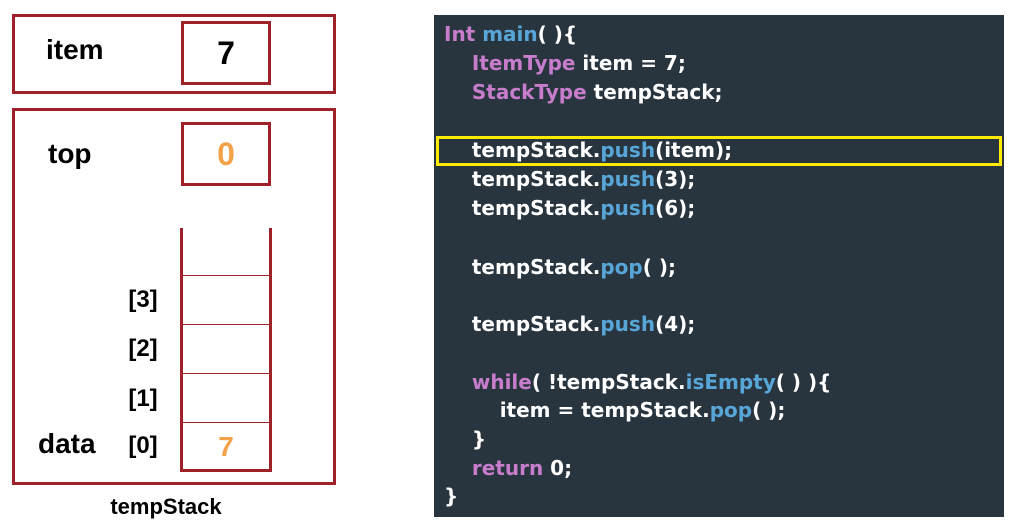  I want to click on code-line: tempStack.push(6);, so click(569, 208).